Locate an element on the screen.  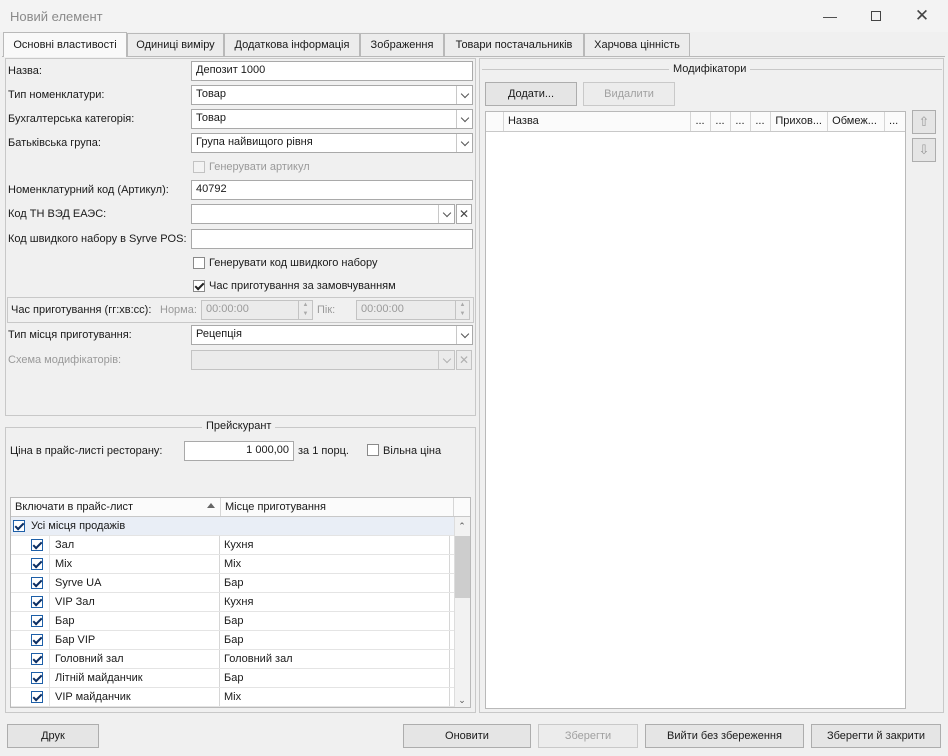
scroll-up-icon: ⌃ is located at coordinates (462, 526).